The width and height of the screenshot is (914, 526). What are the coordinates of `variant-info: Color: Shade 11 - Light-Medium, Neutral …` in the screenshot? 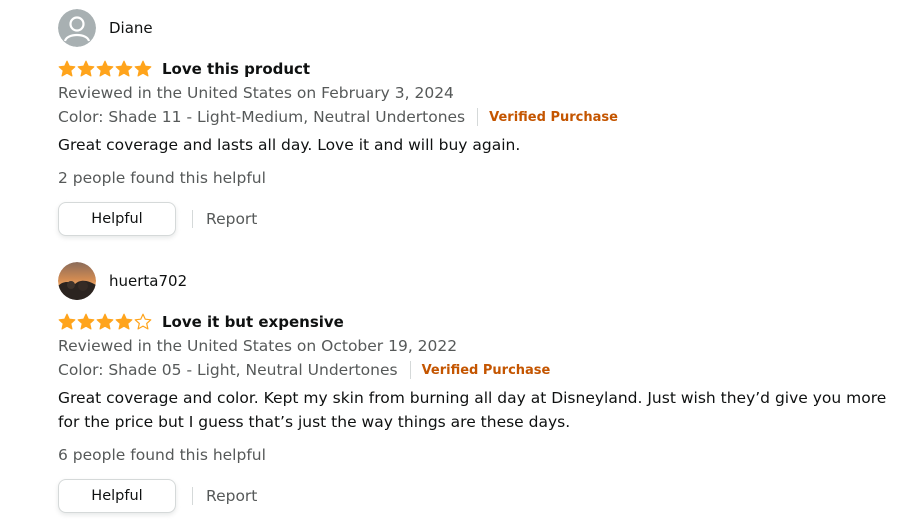 It's located at (261, 117).